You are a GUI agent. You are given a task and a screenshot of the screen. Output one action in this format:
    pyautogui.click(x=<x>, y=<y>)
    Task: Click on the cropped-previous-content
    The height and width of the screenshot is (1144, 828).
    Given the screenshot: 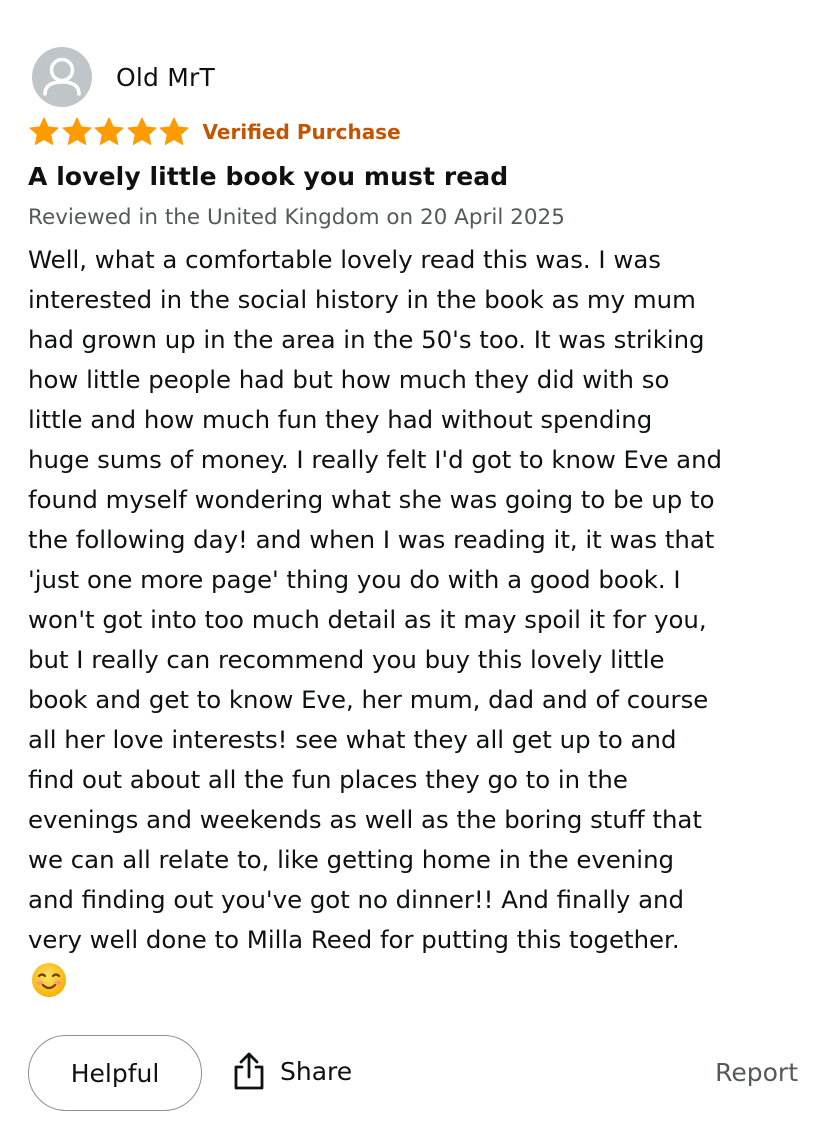 What is the action you would take?
    pyautogui.click(x=414, y=4)
    